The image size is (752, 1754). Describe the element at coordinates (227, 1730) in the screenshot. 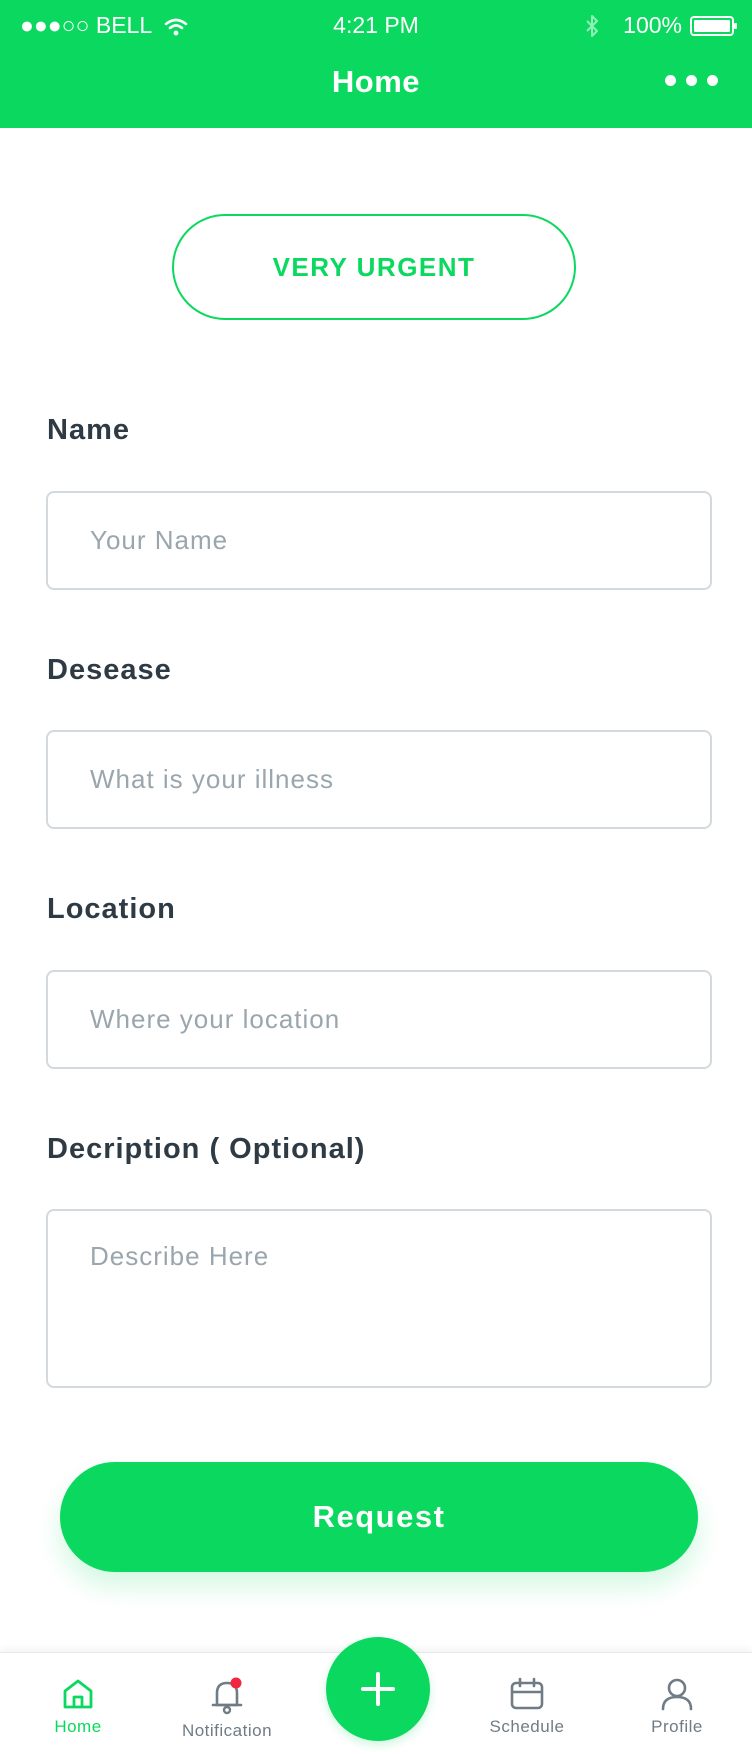

I see `tab-notification-label: Notification` at that location.